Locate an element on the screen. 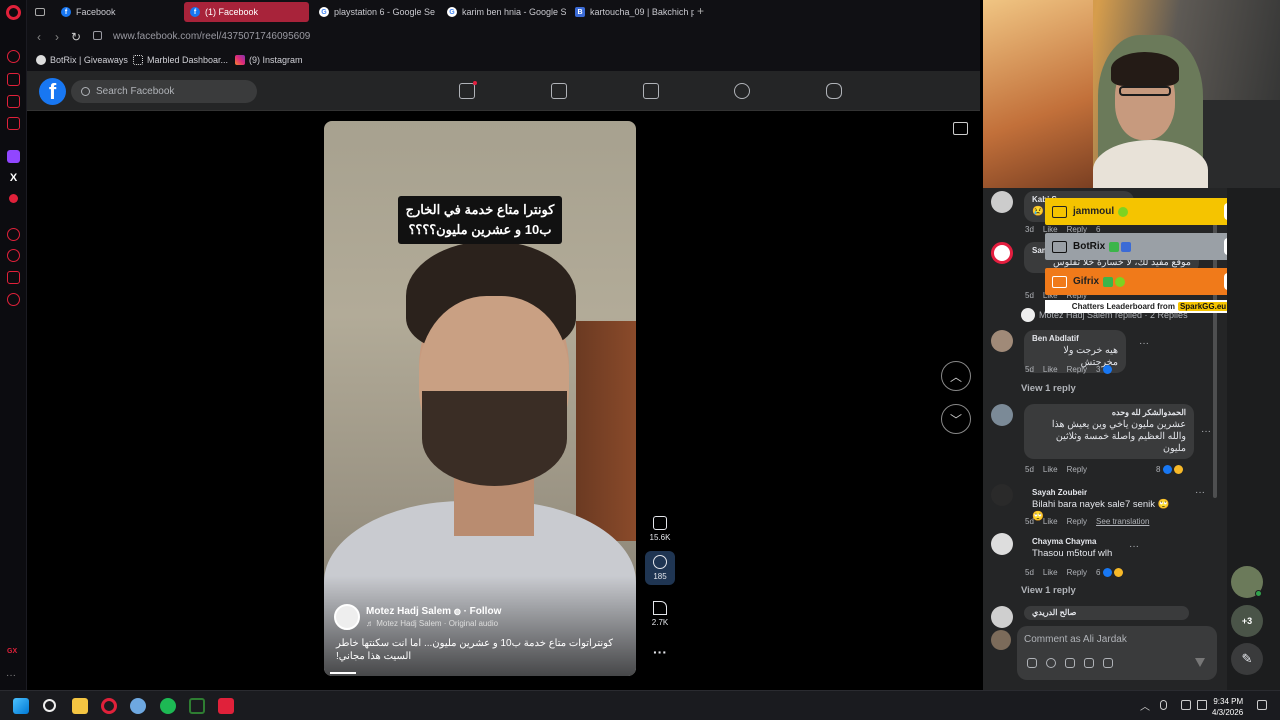 The height and width of the screenshot is (720, 1280). tab-google-karim: G karim ben hnia - Google S is located at coordinates (503, 12).